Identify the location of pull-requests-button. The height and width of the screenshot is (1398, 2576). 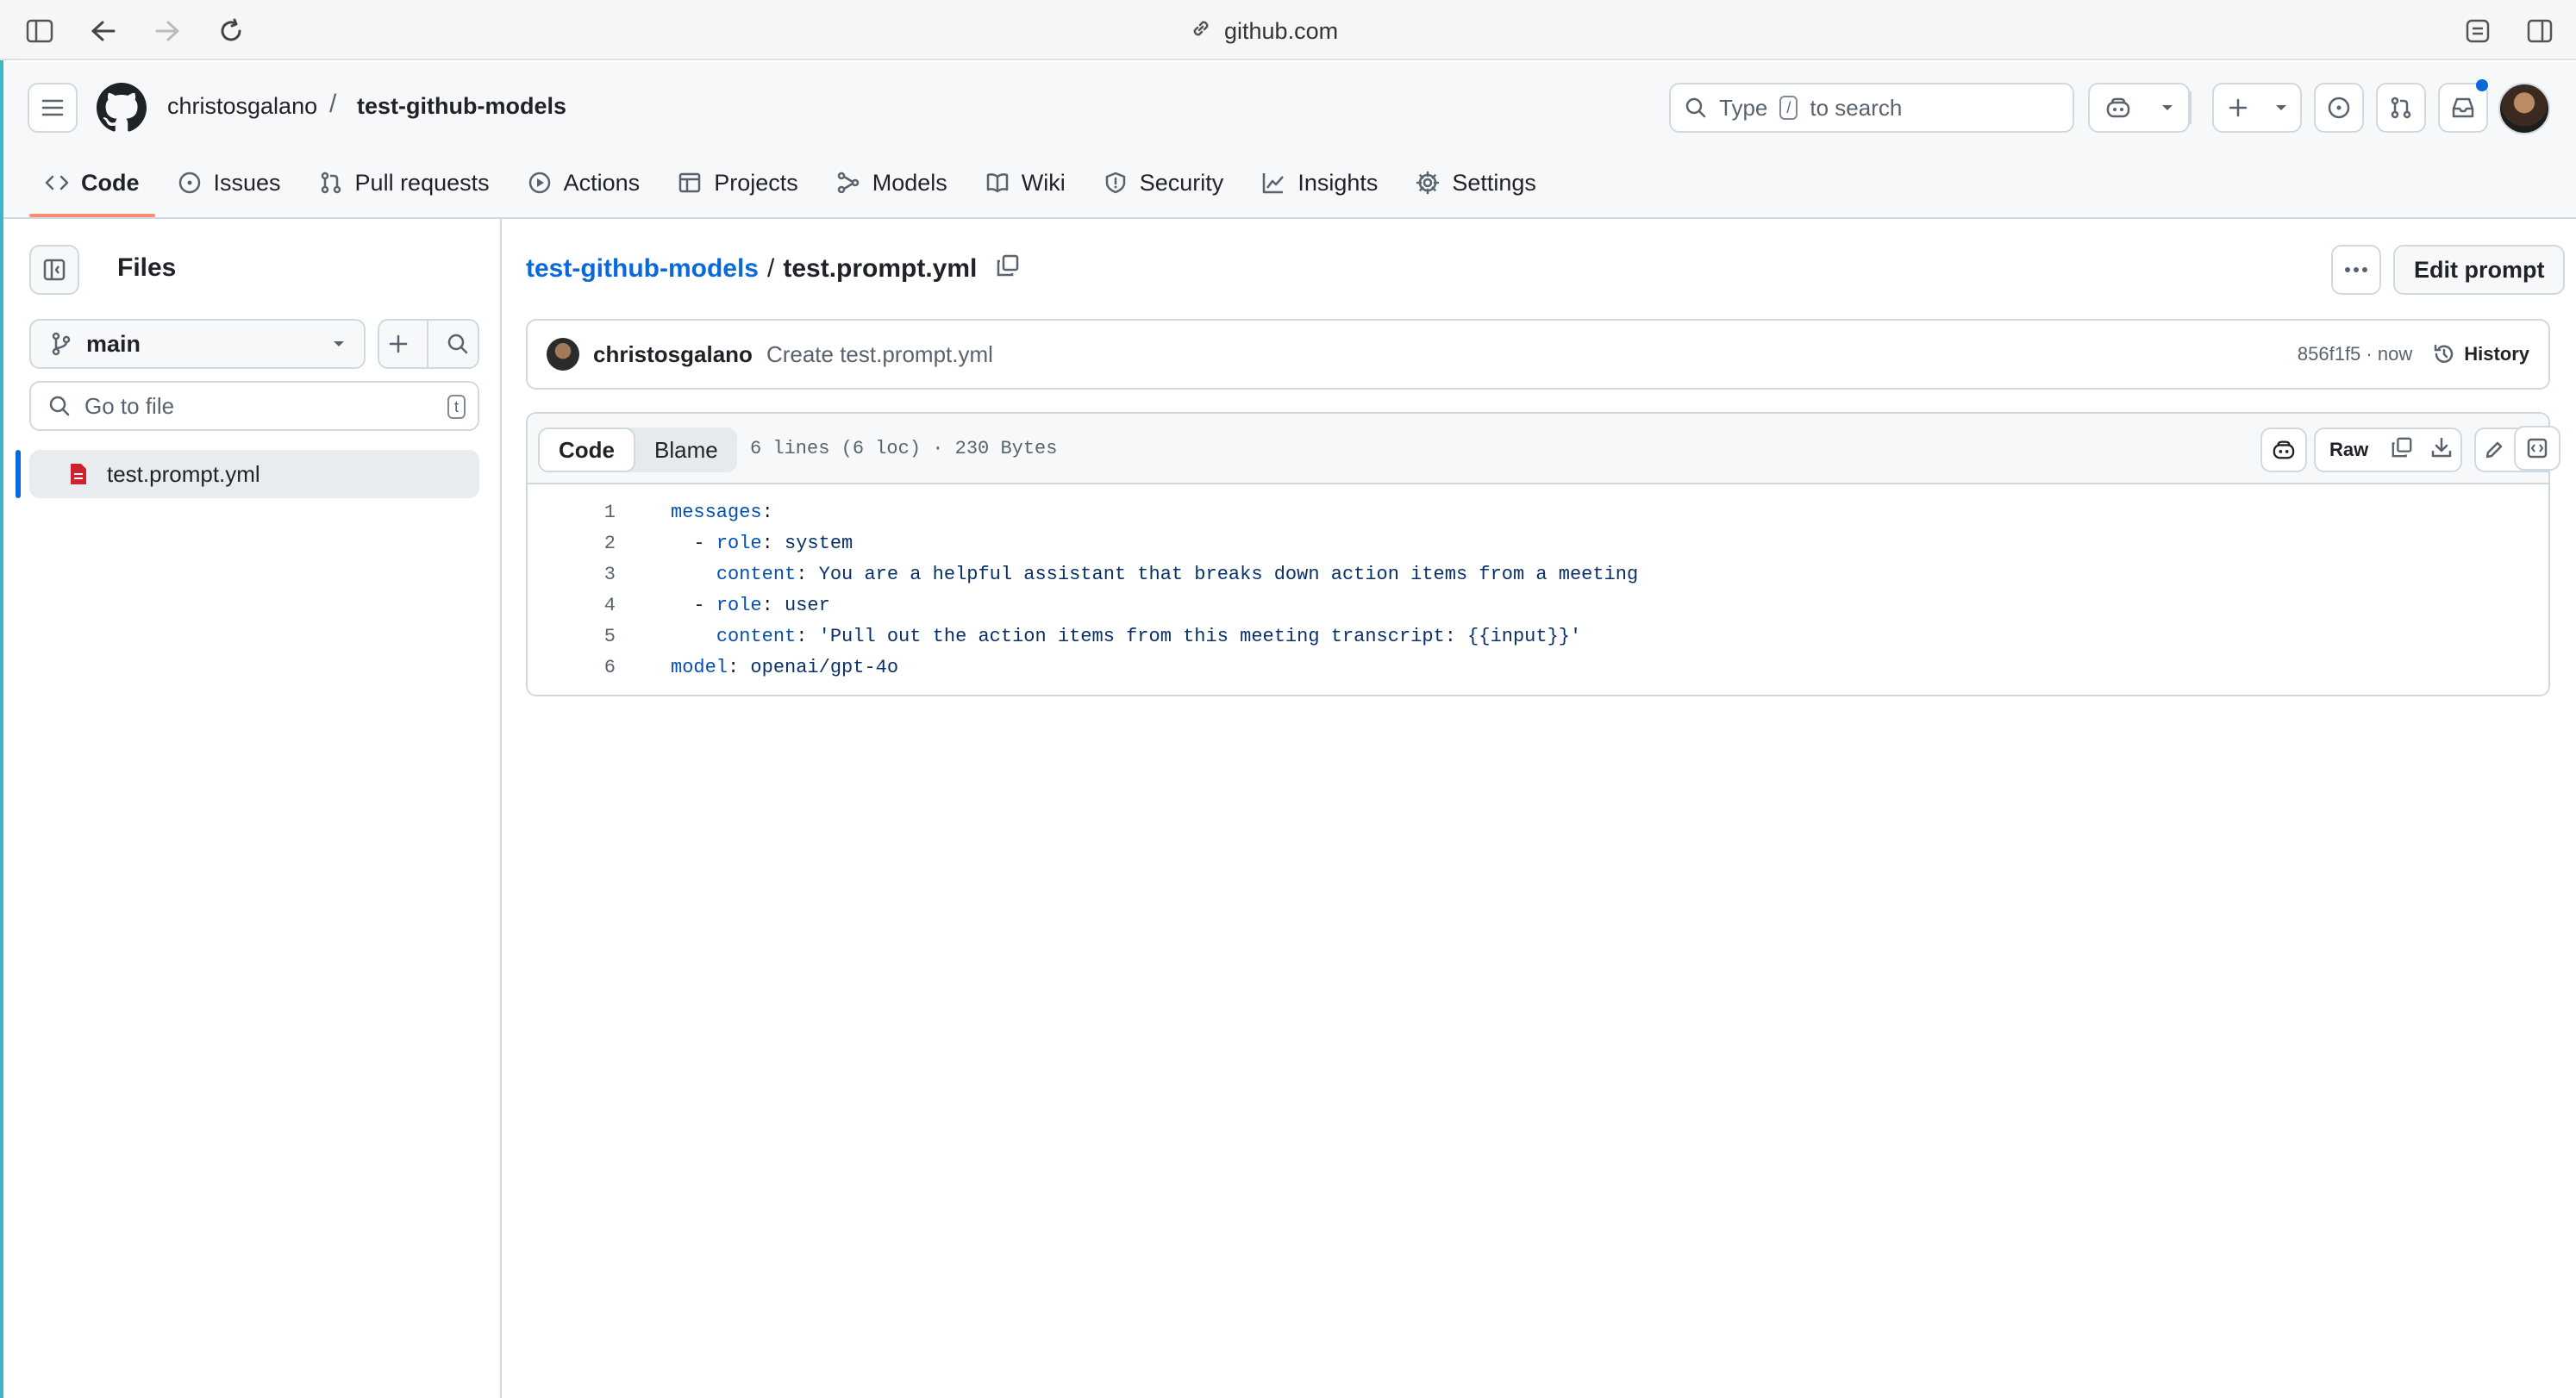
(2401, 108).